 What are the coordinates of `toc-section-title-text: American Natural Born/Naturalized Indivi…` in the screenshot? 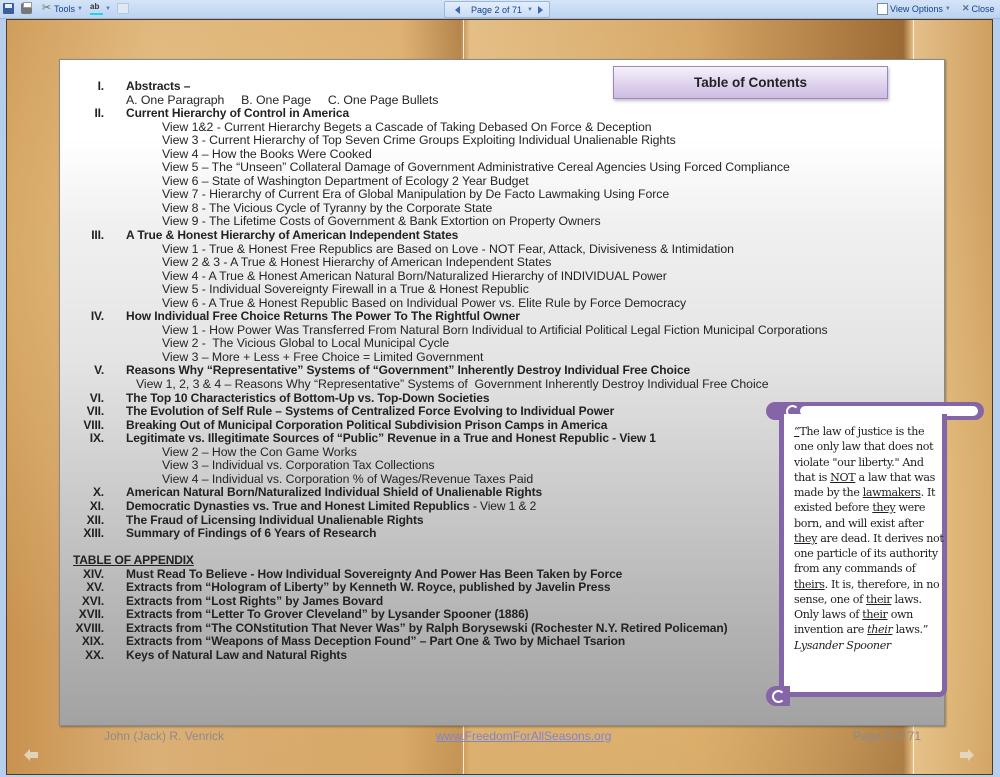 It's located at (334, 492).